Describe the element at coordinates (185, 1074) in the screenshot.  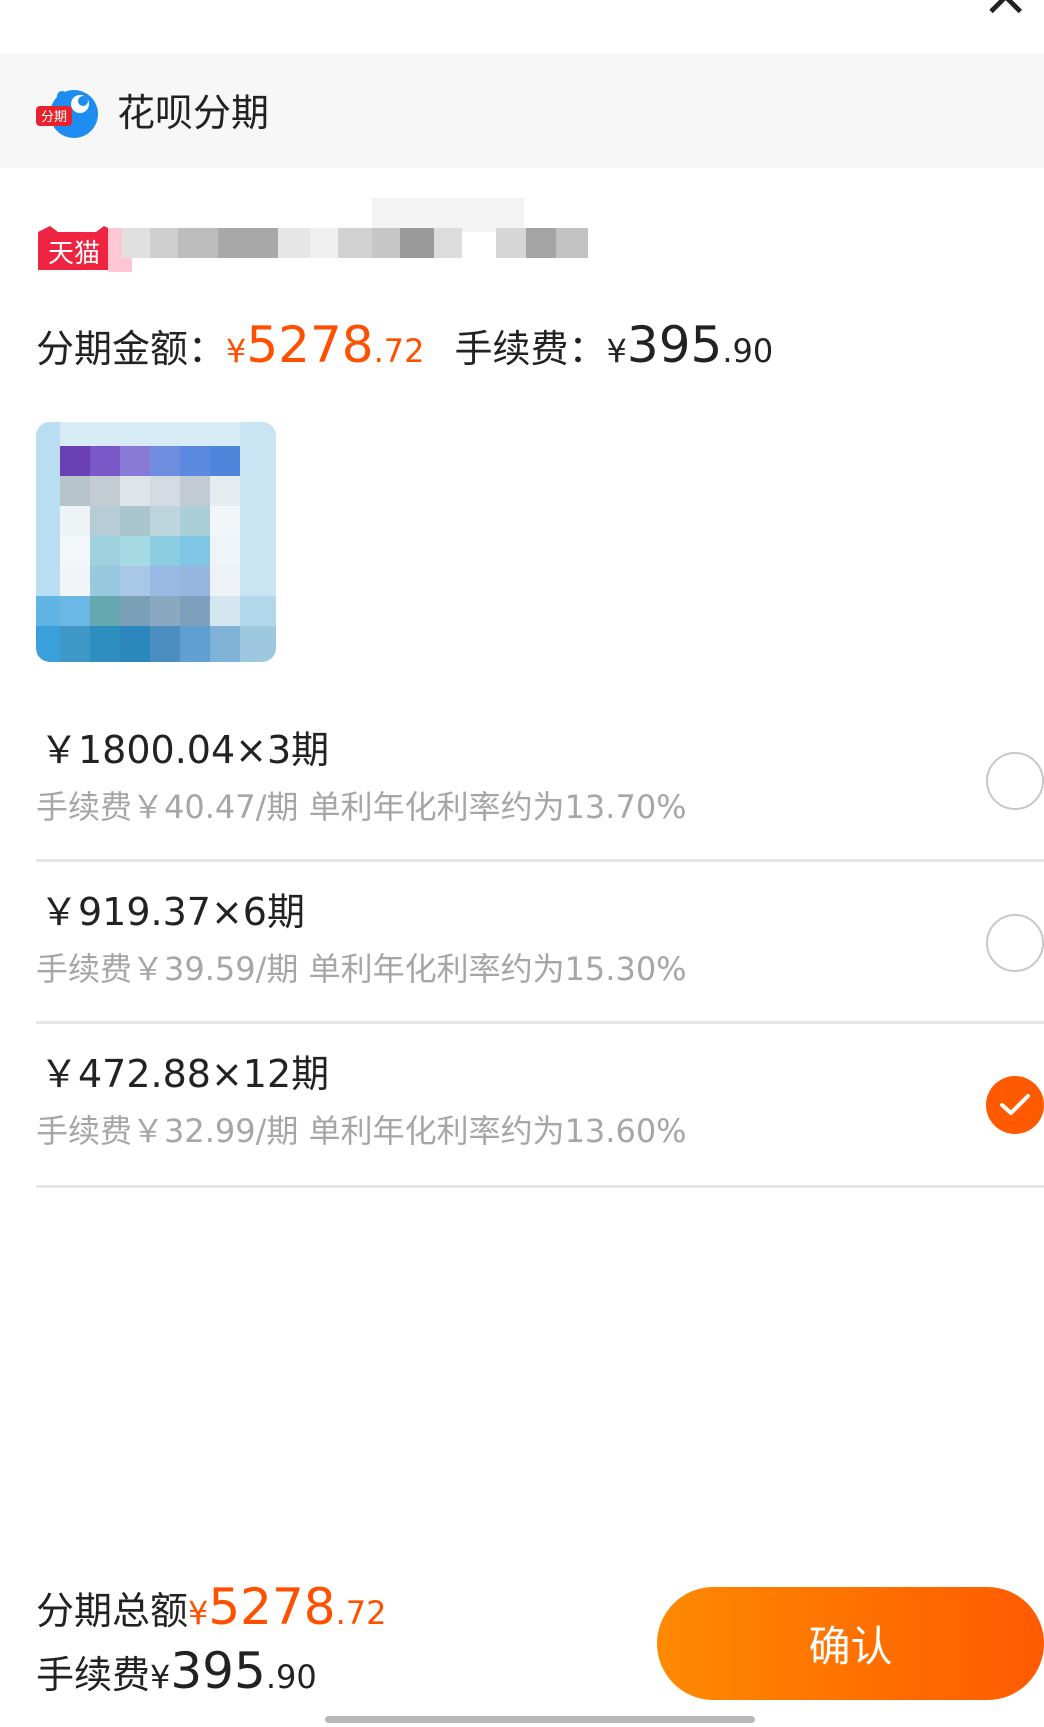
I see `plan-amount: ￥472.88×12期` at that location.